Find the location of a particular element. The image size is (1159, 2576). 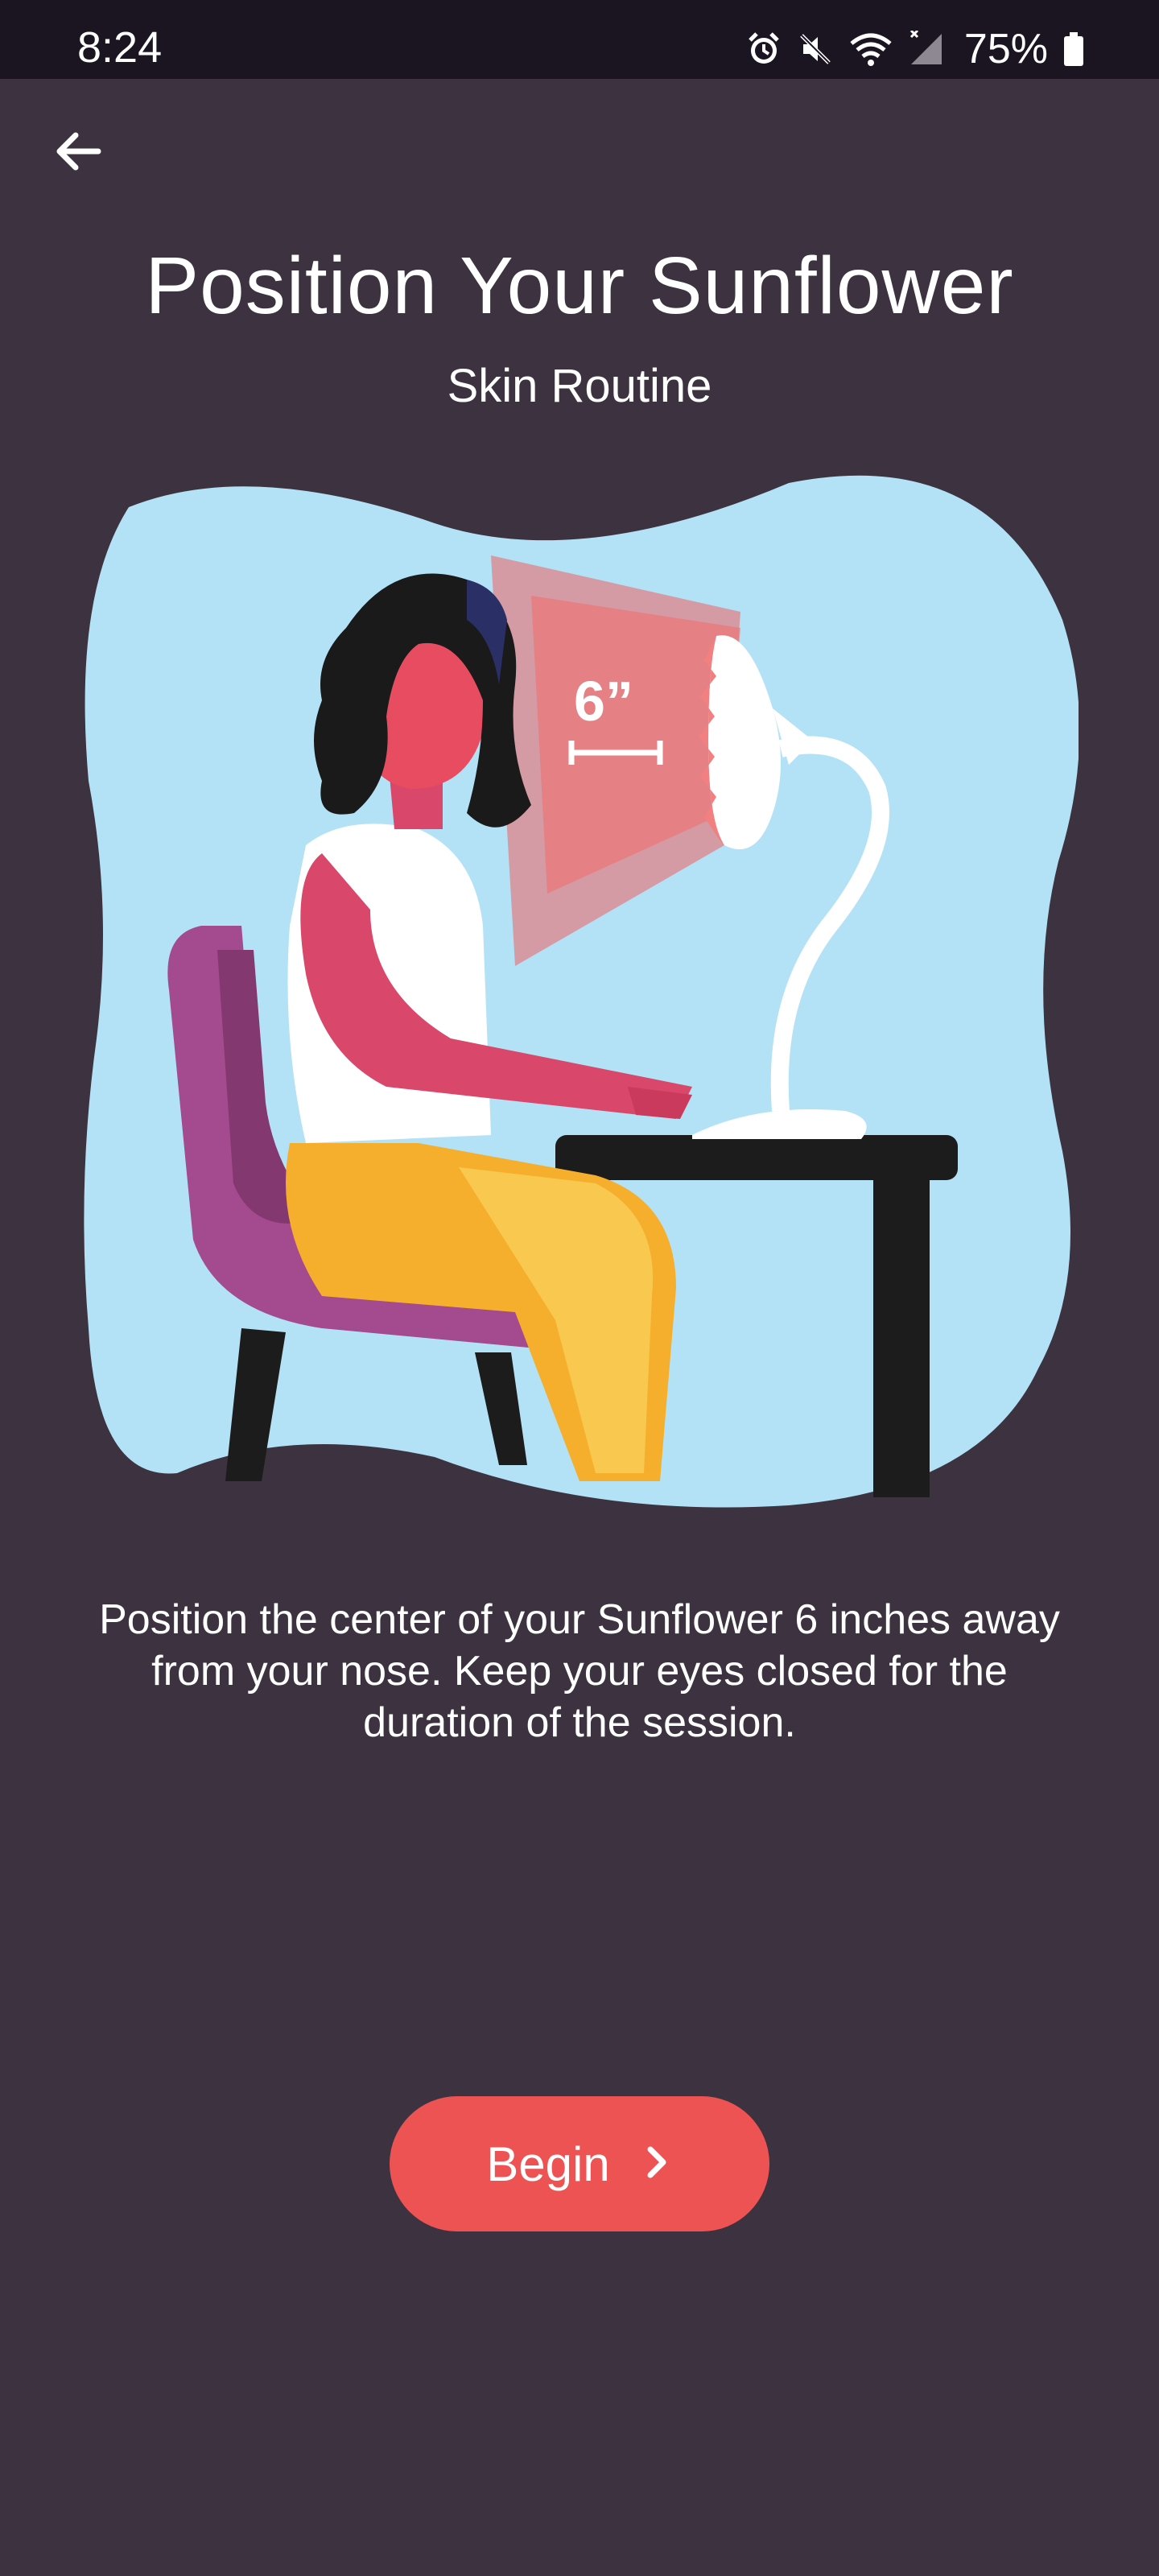

arrow-left-icon is located at coordinates (77, 153).